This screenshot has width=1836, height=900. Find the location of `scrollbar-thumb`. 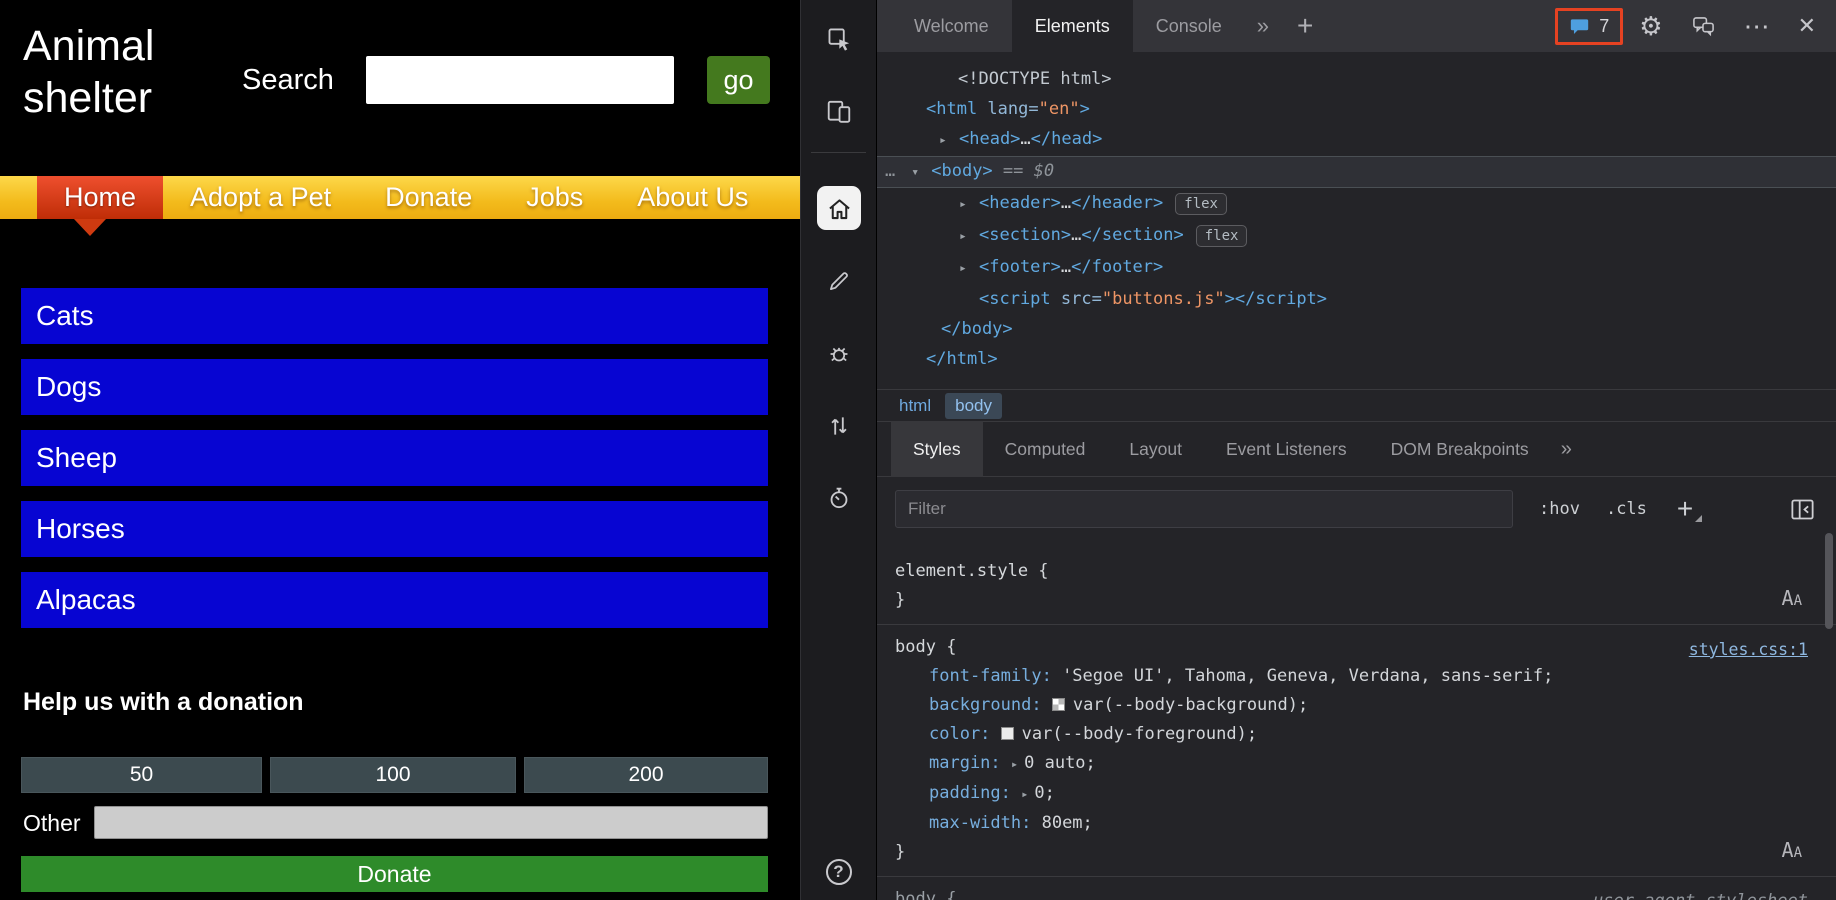

scrollbar-thumb is located at coordinates (1829, 581).